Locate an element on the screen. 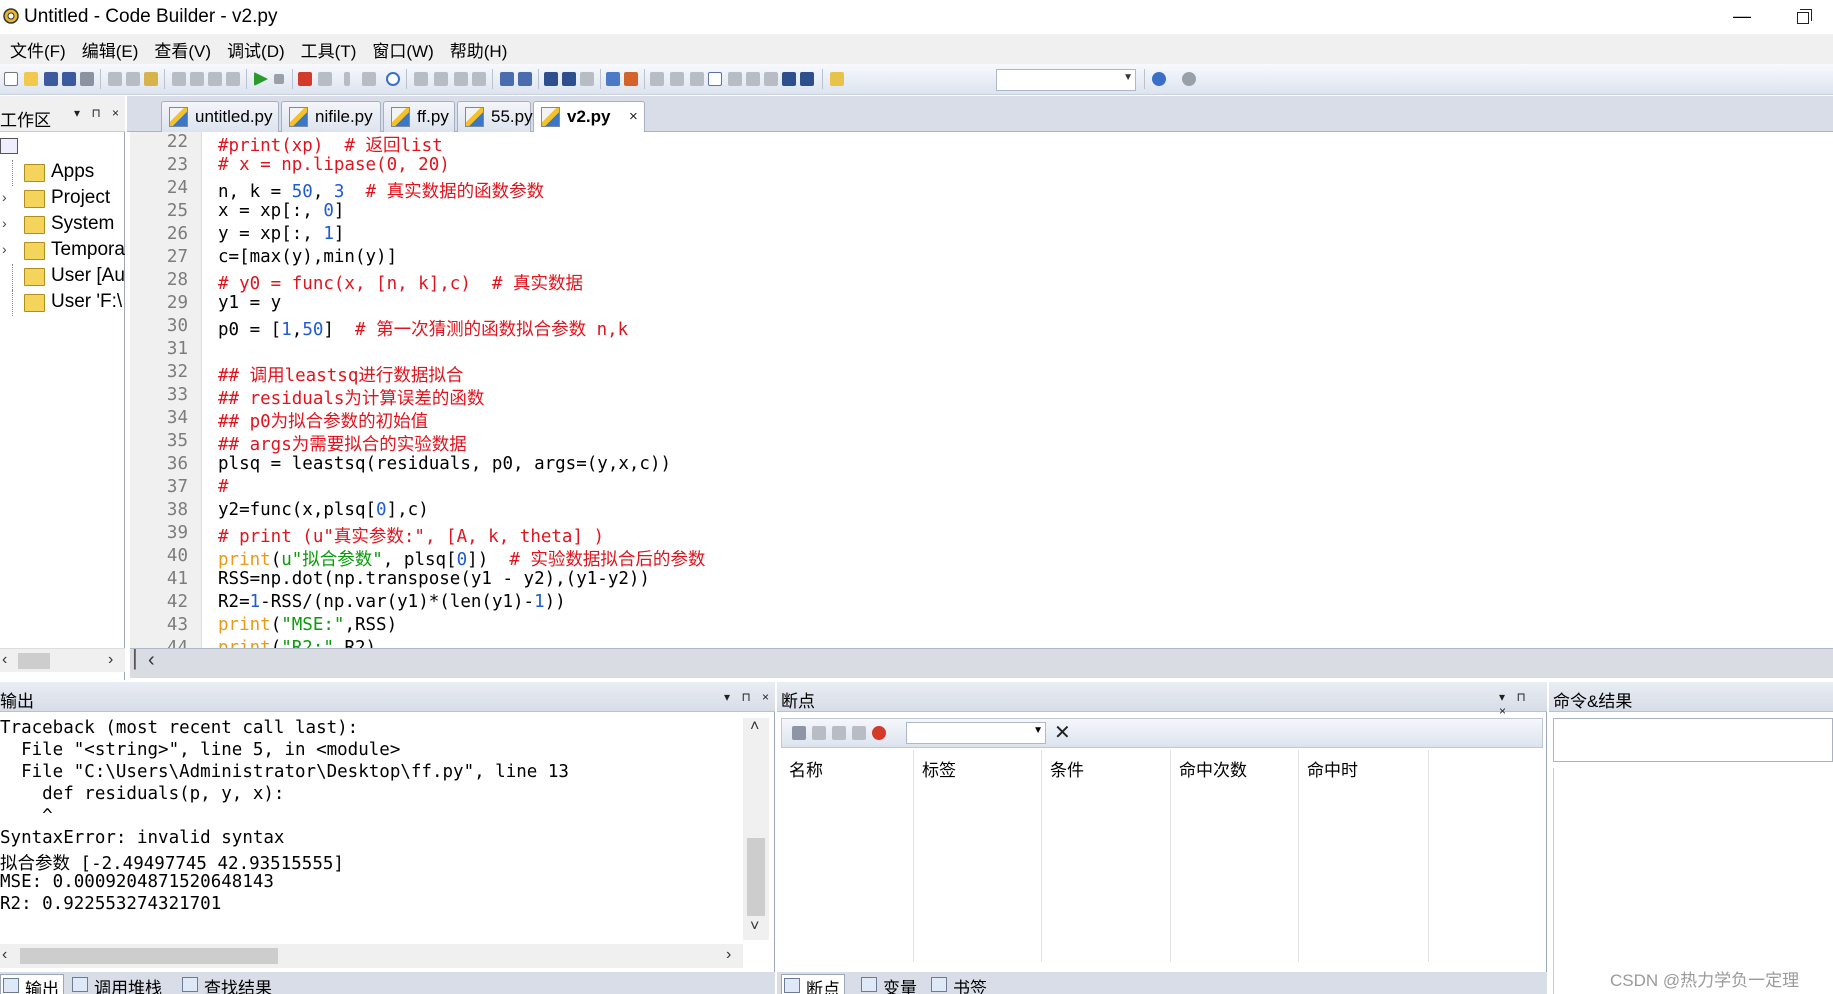 The width and height of the screenshot is (1833, 994). stop-icon is located at coordinates (279, 79).